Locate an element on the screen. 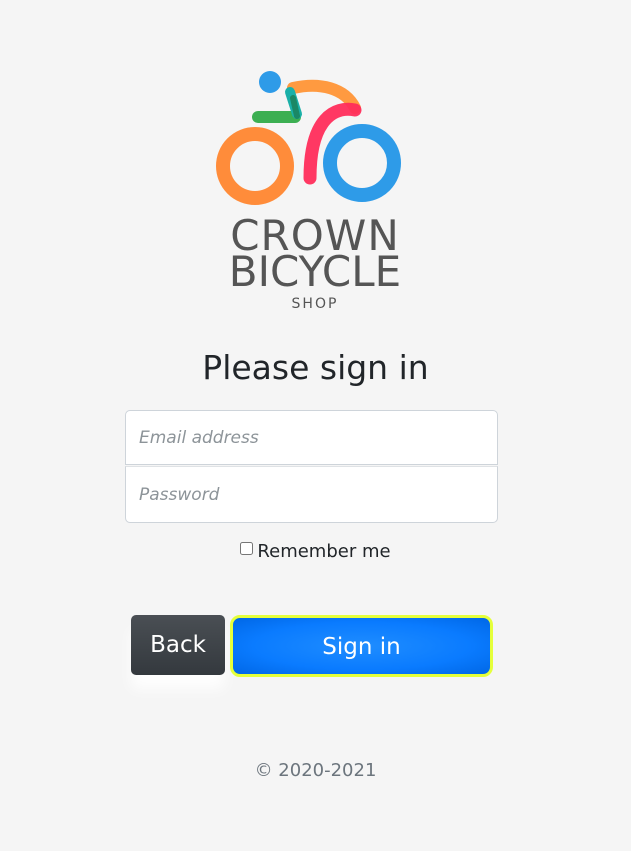 This screenshot has height=851, width=631. copyright-footer: © 2020-2021 is located at coordinates (315, 770).